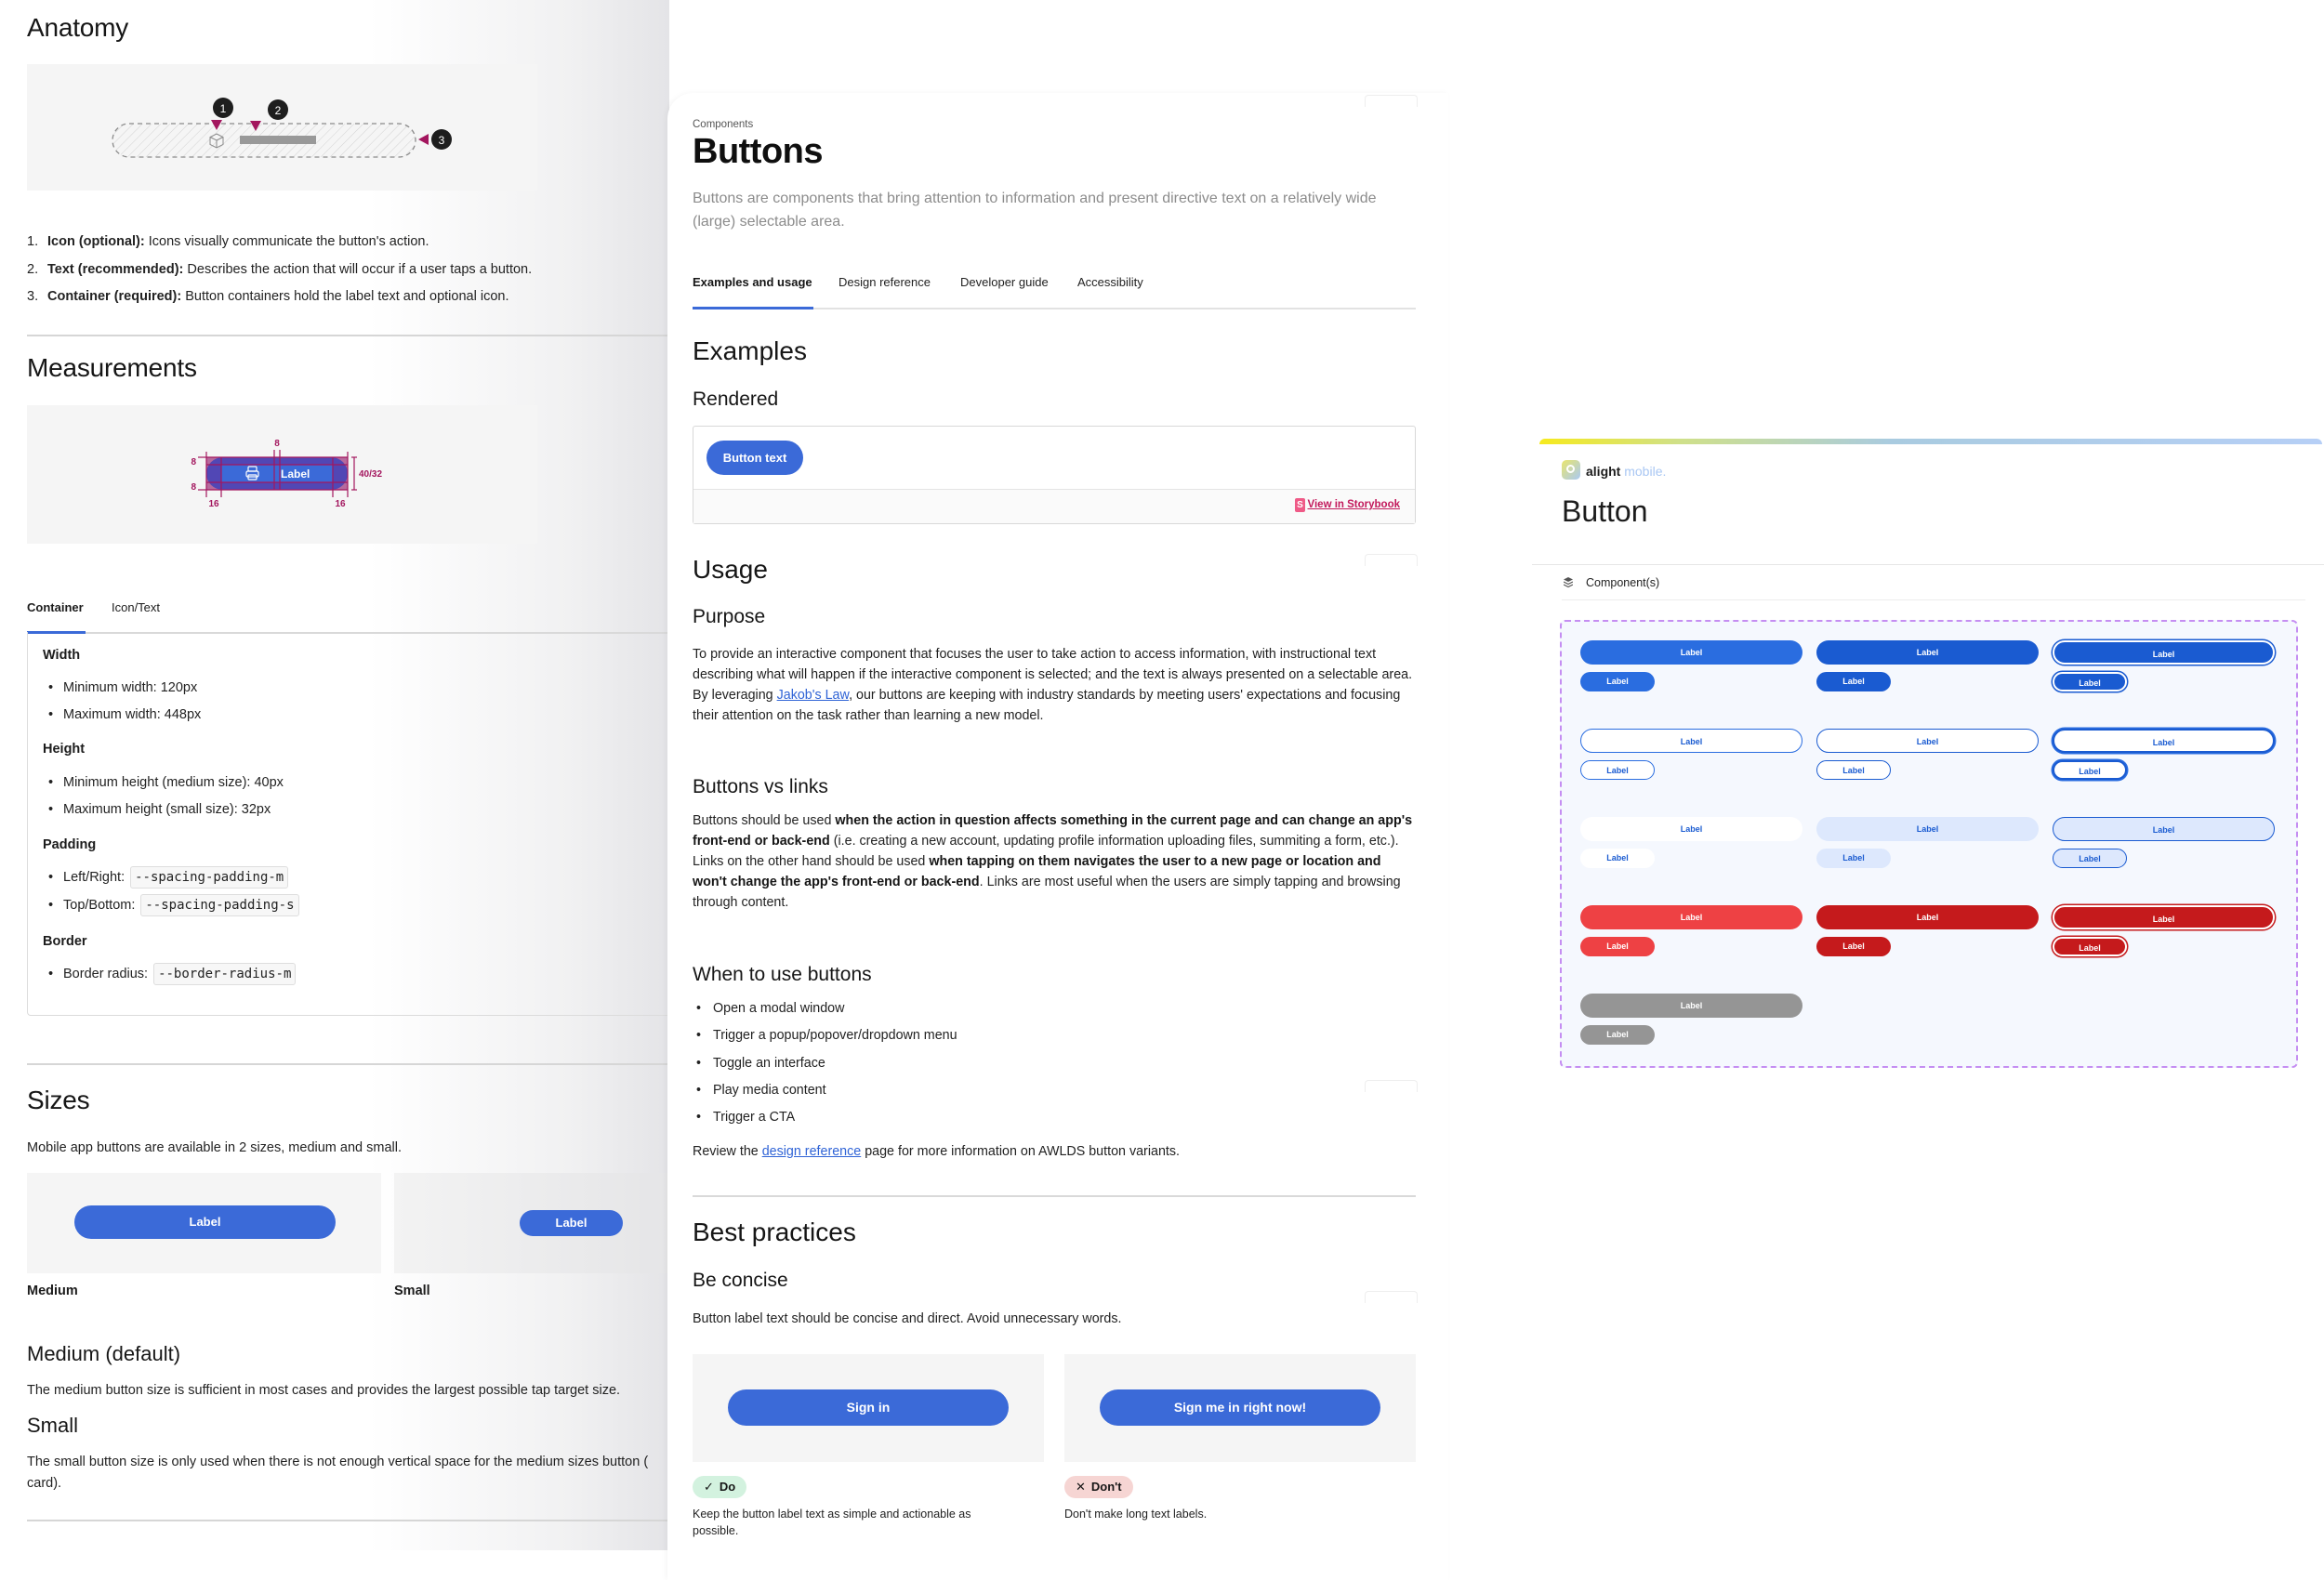 The image size is (2324, 1580). I want to click on rendered-heading: Rendered, so click(736, 399).